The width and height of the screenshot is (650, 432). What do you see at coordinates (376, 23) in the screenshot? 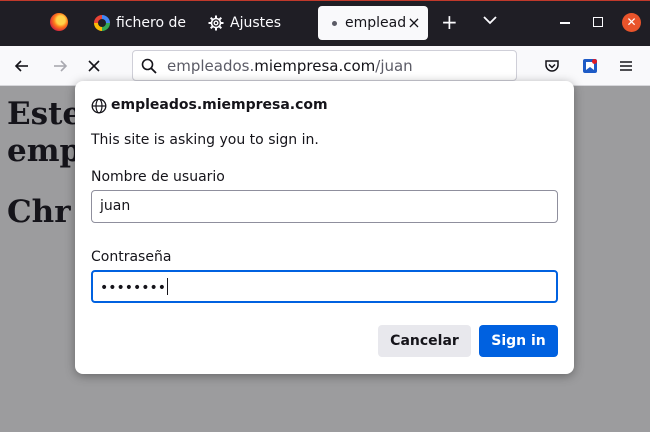
I see `tab-label: emplead` at bounding box center [376, 23].